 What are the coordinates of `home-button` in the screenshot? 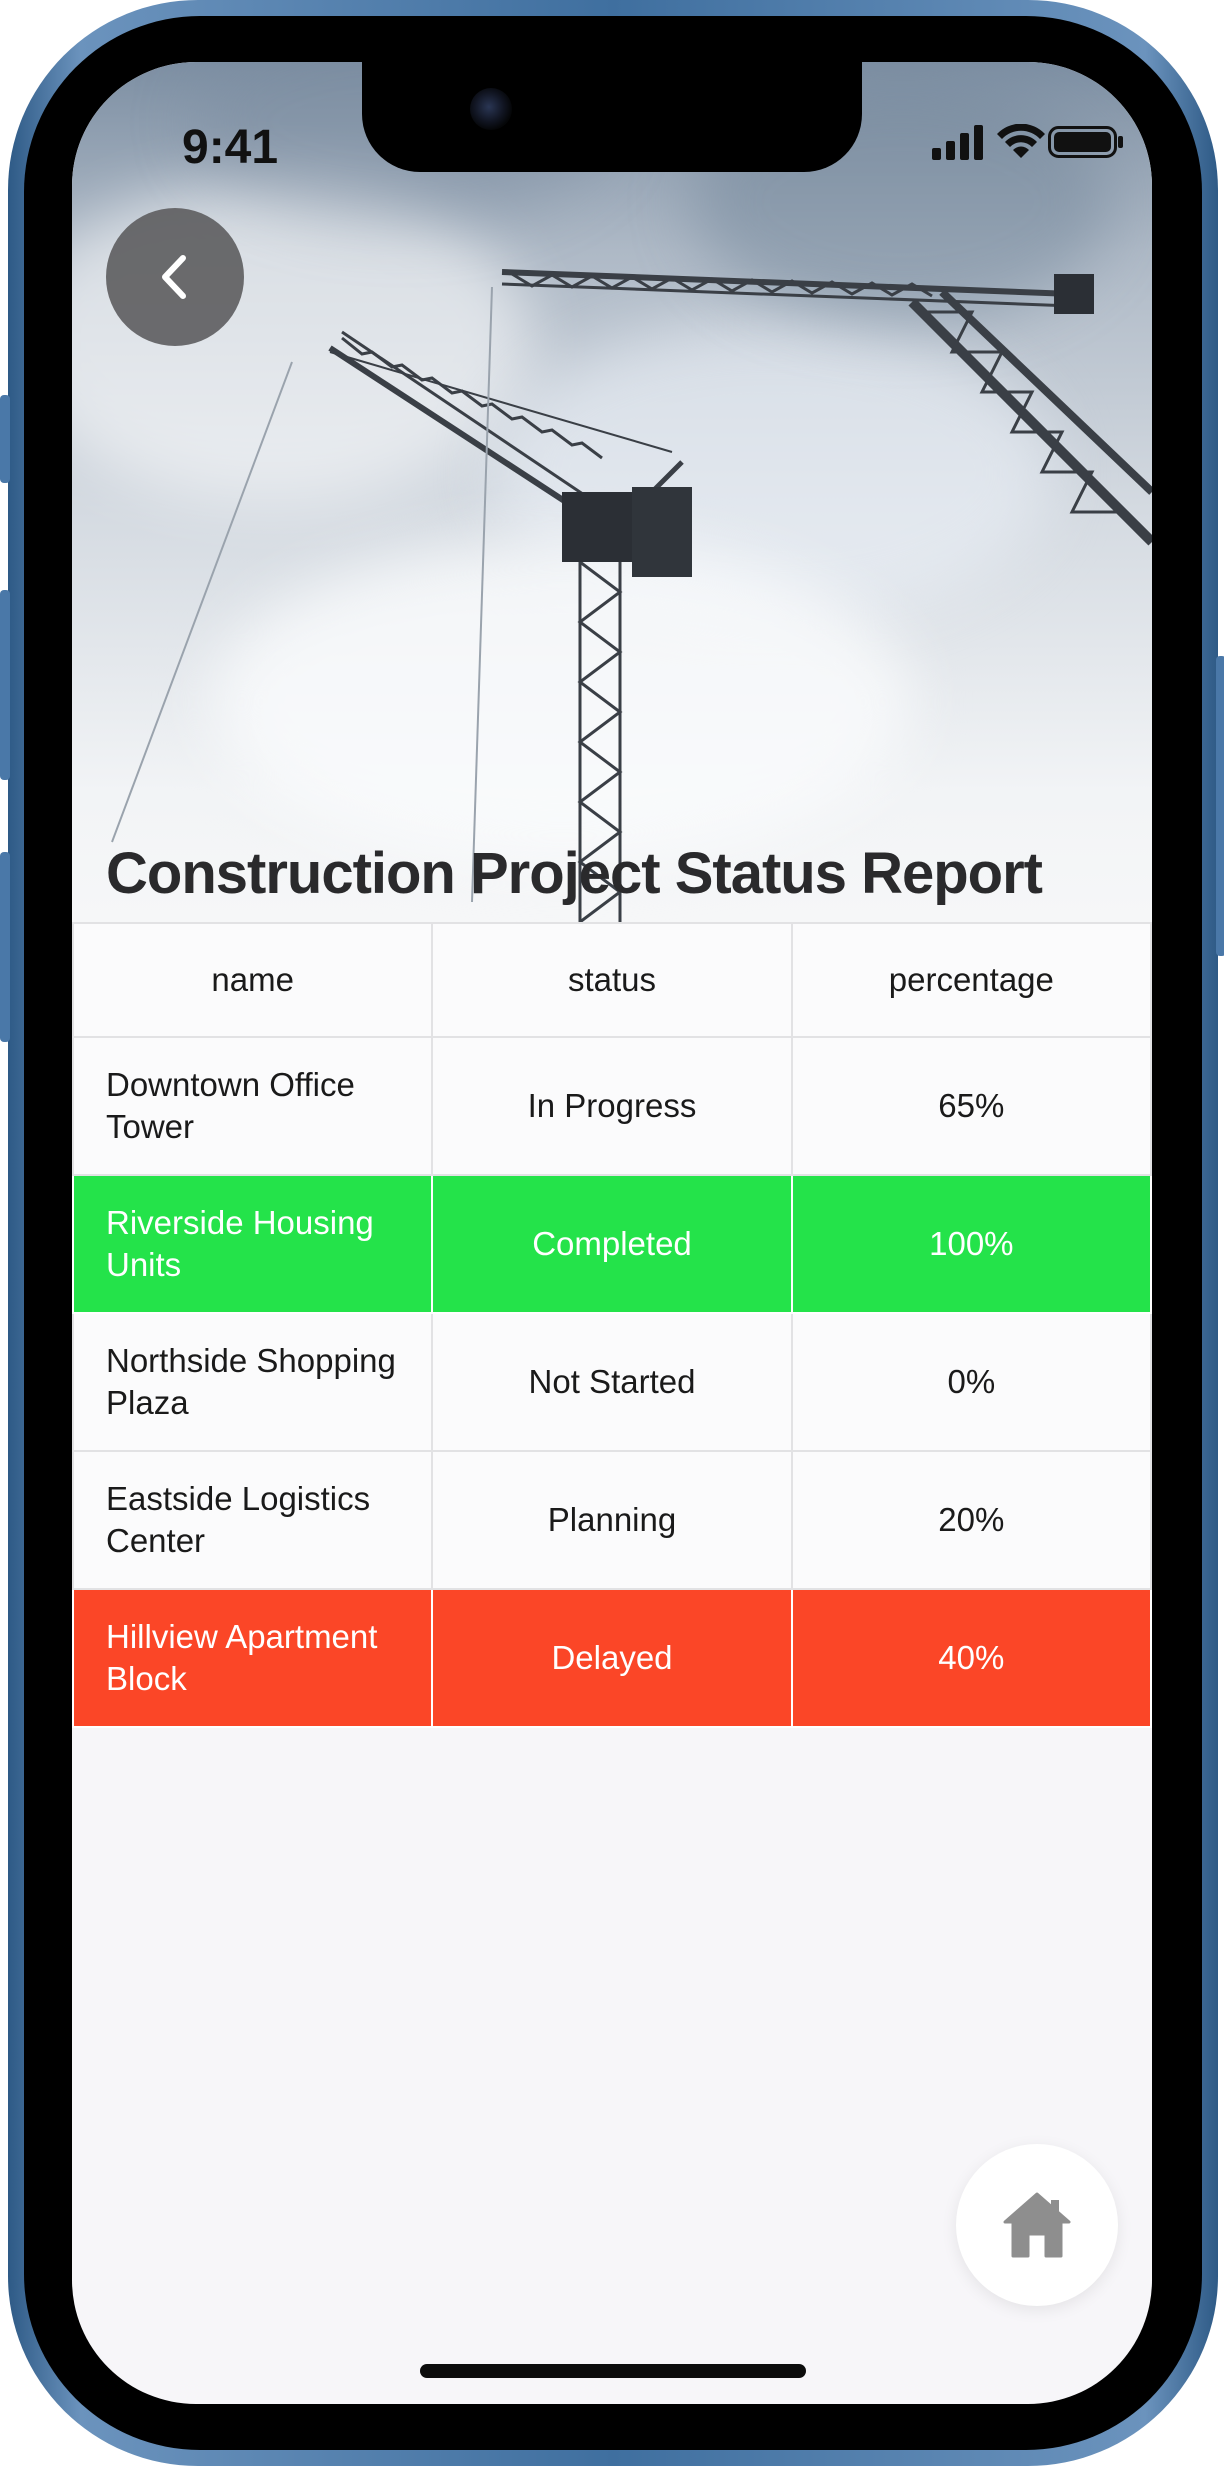 It's located at (1037, 2225).